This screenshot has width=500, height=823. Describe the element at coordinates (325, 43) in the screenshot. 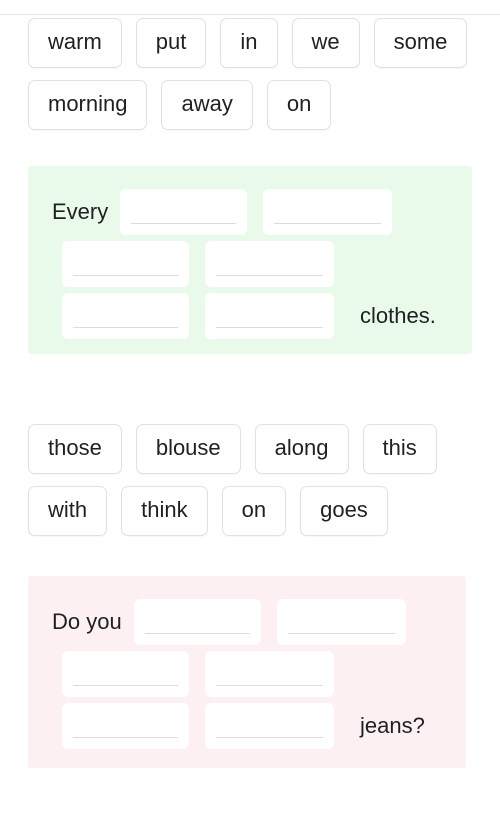

I see `word-chip: we` at that location.